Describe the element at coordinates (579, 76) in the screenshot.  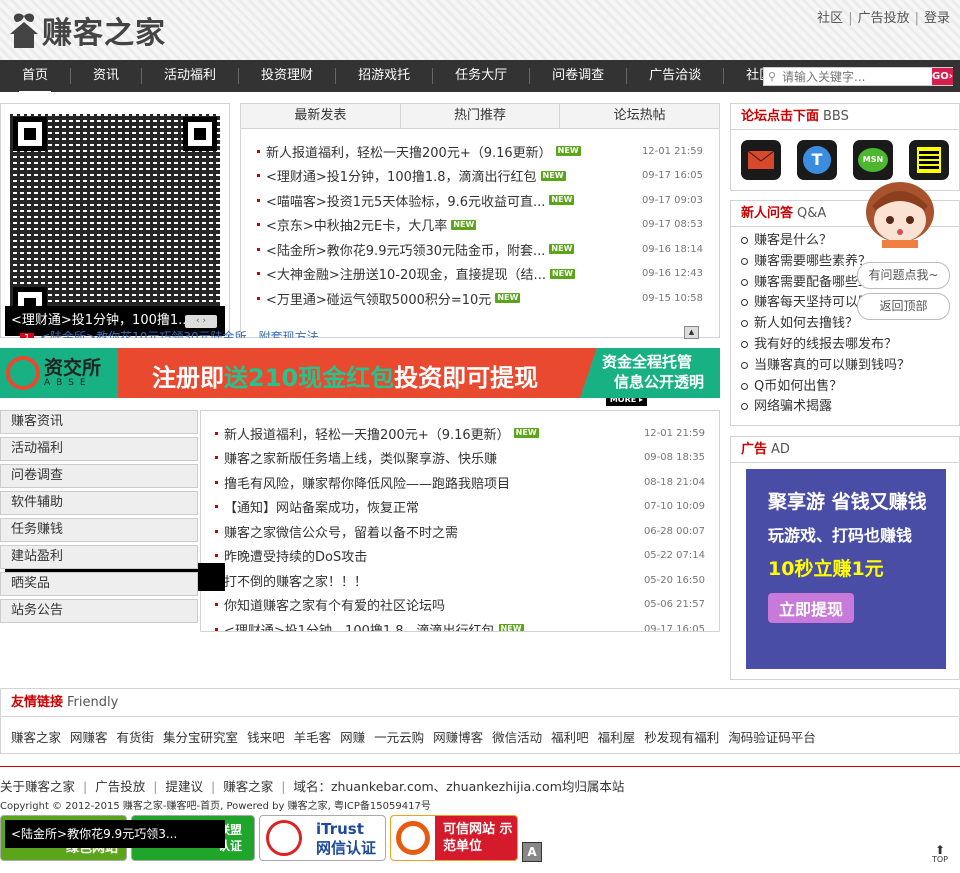
I see `nav-survey: 问卷调查` at that location.